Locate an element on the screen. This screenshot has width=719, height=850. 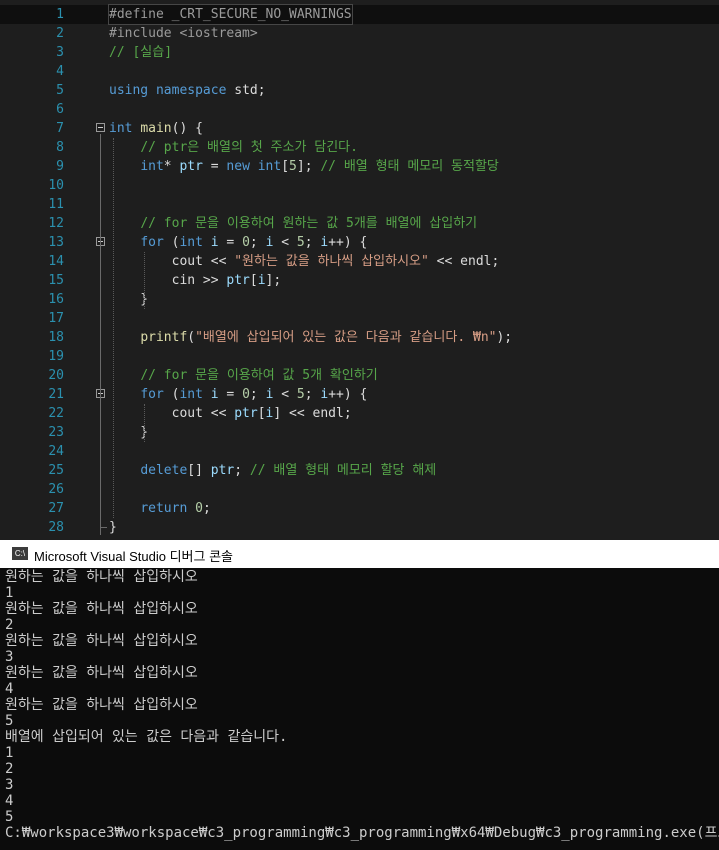
console-title-bar: C:\ Microsoft Visual Studio 디버그 콘솔 is located at coordinates (359, 554).